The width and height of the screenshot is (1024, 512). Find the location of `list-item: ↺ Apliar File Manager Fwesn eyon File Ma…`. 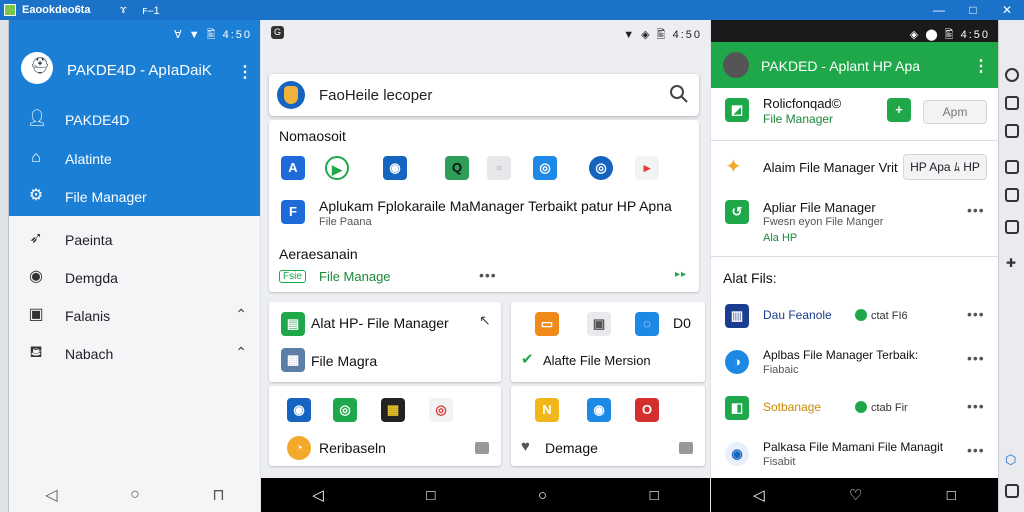

list-item: ↺ Apliar File Manager Fwesn eyon File Ma… is located at coordinates (854, 222).